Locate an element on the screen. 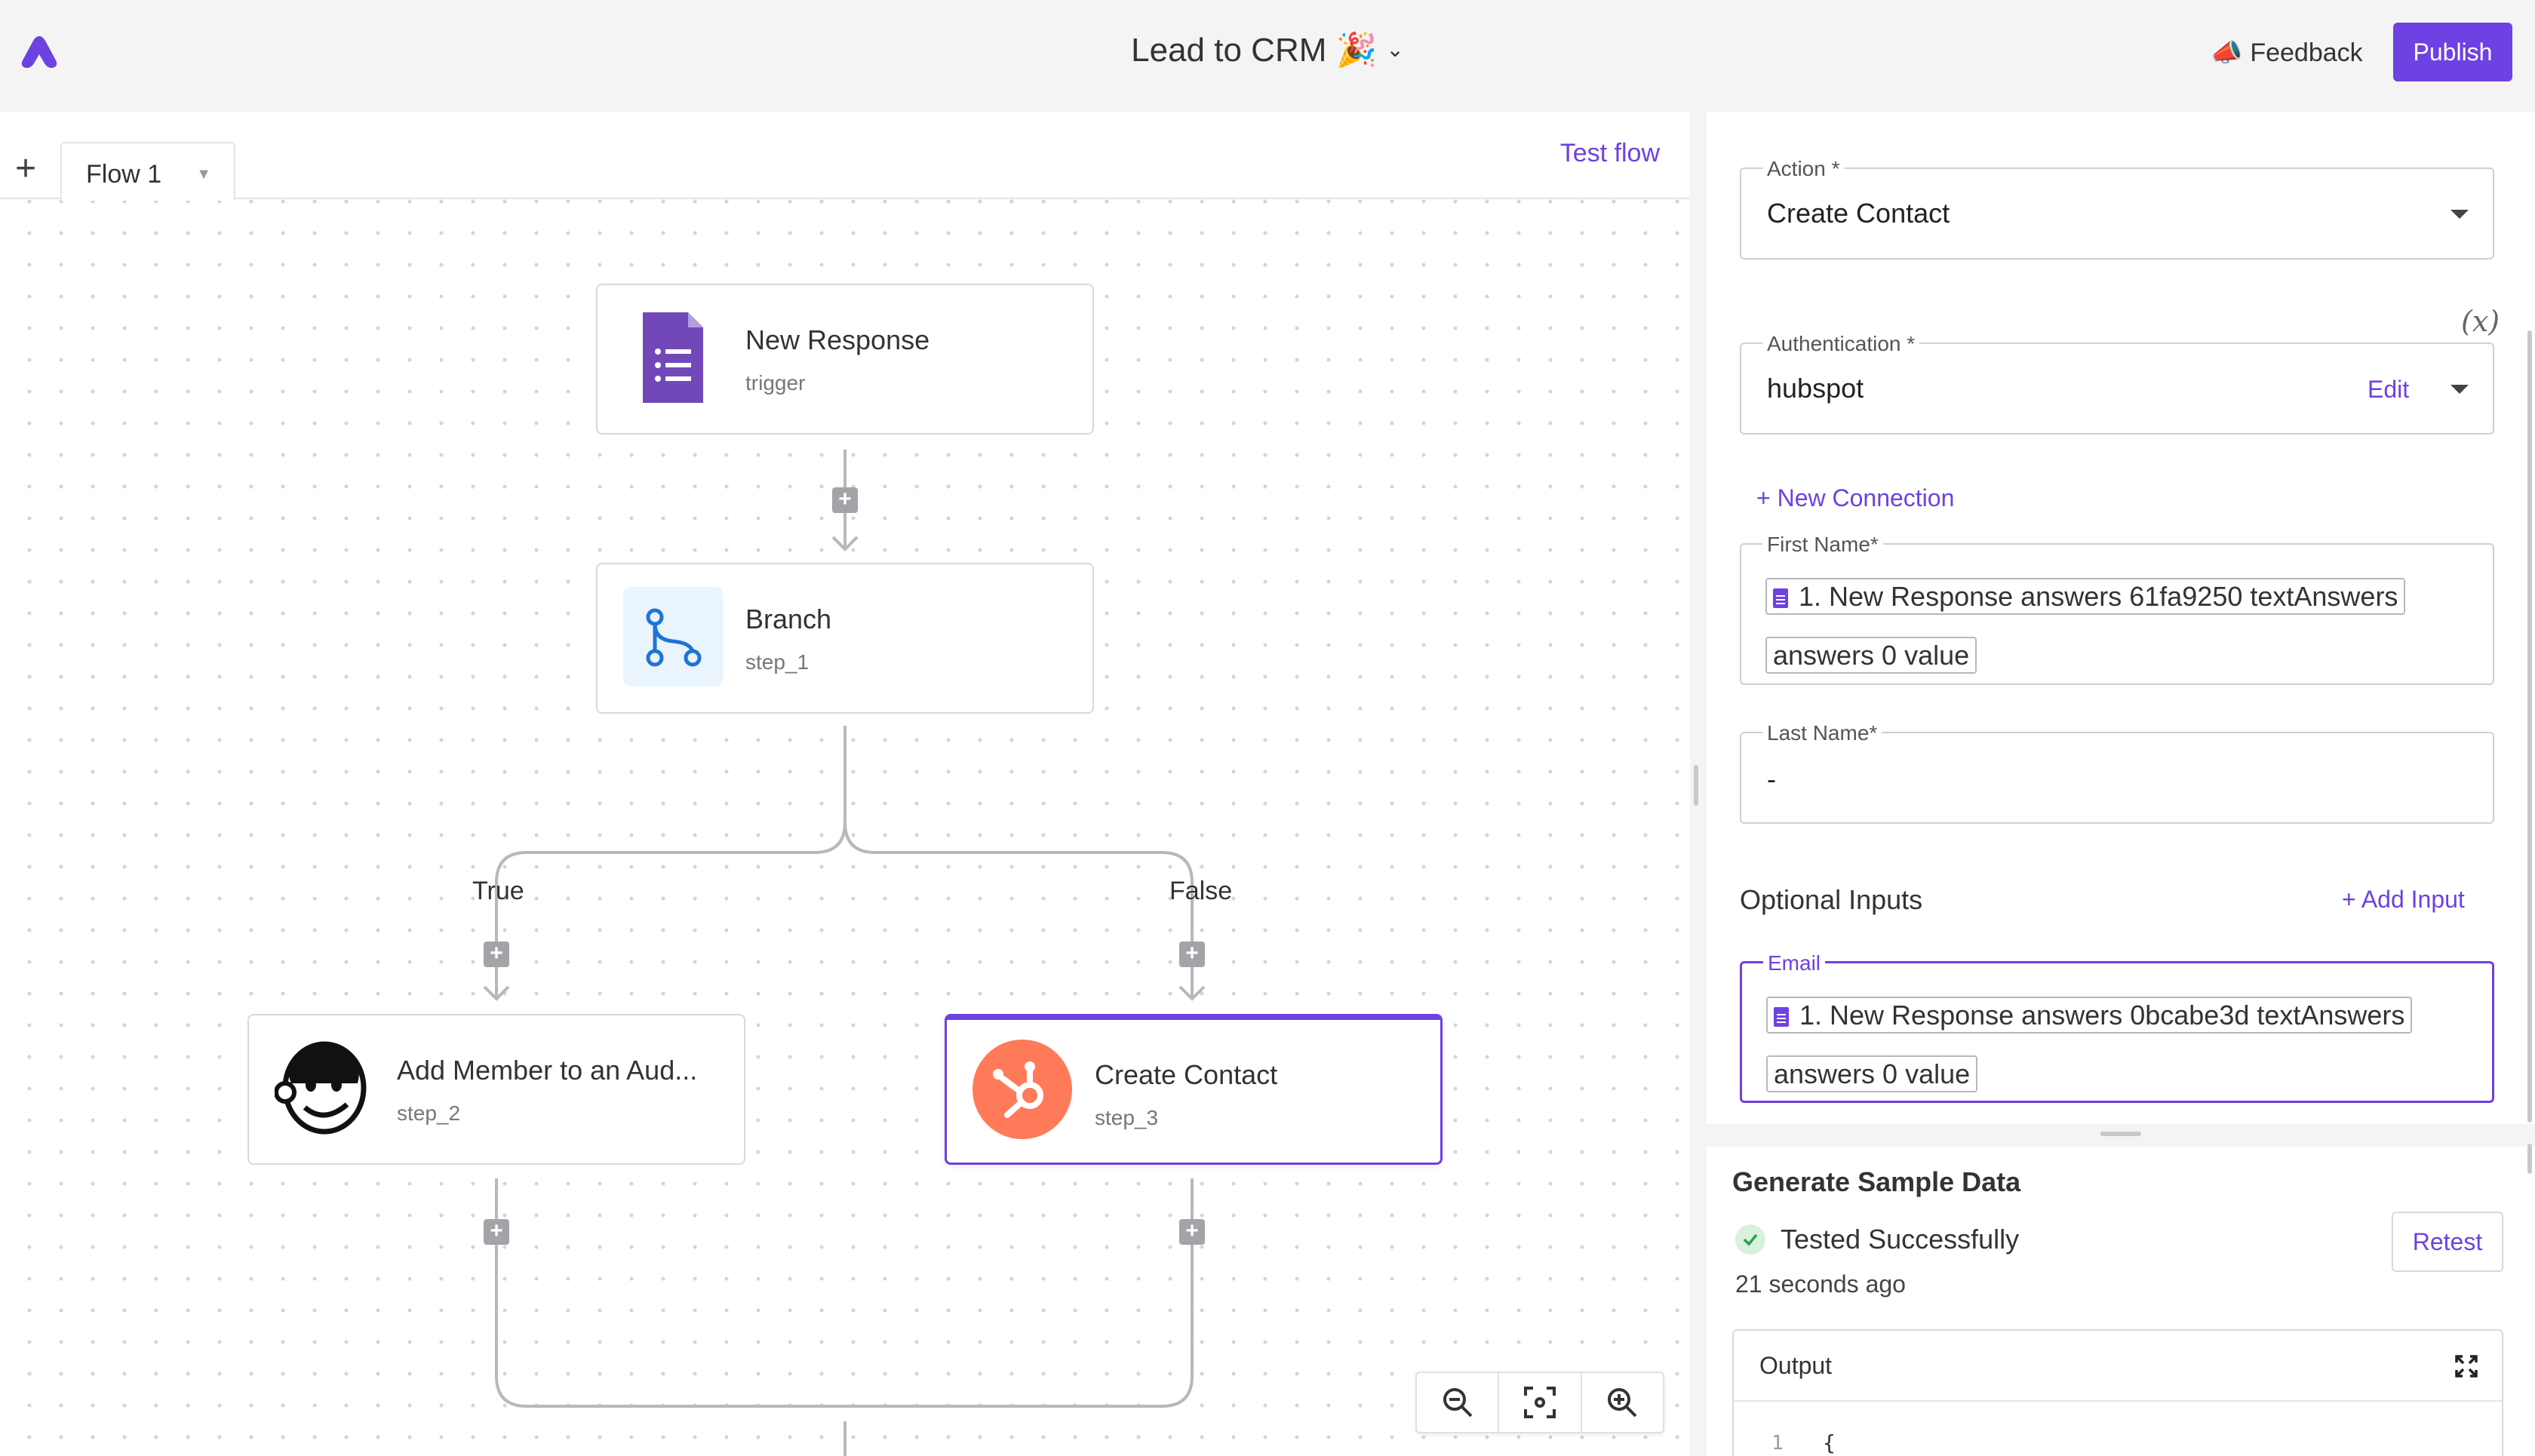 This screenshot has width=2535, height=1456. zoom-in-icon is located at coordinates (1622, 1403).